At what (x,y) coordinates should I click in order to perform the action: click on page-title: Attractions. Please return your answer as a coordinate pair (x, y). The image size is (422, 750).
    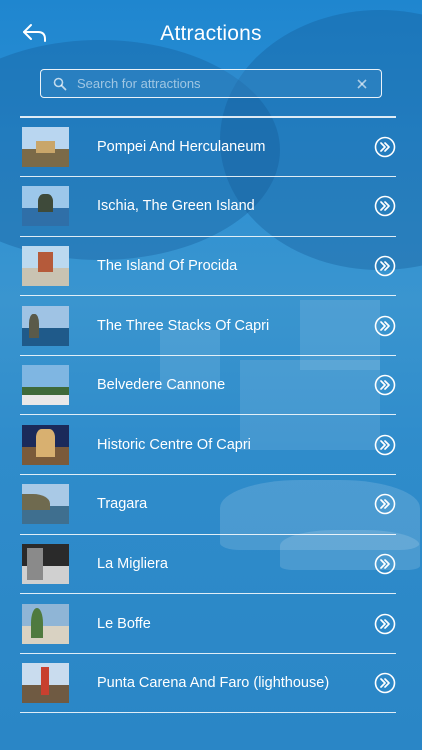
    Looking at the image, I should click on (211, 33).